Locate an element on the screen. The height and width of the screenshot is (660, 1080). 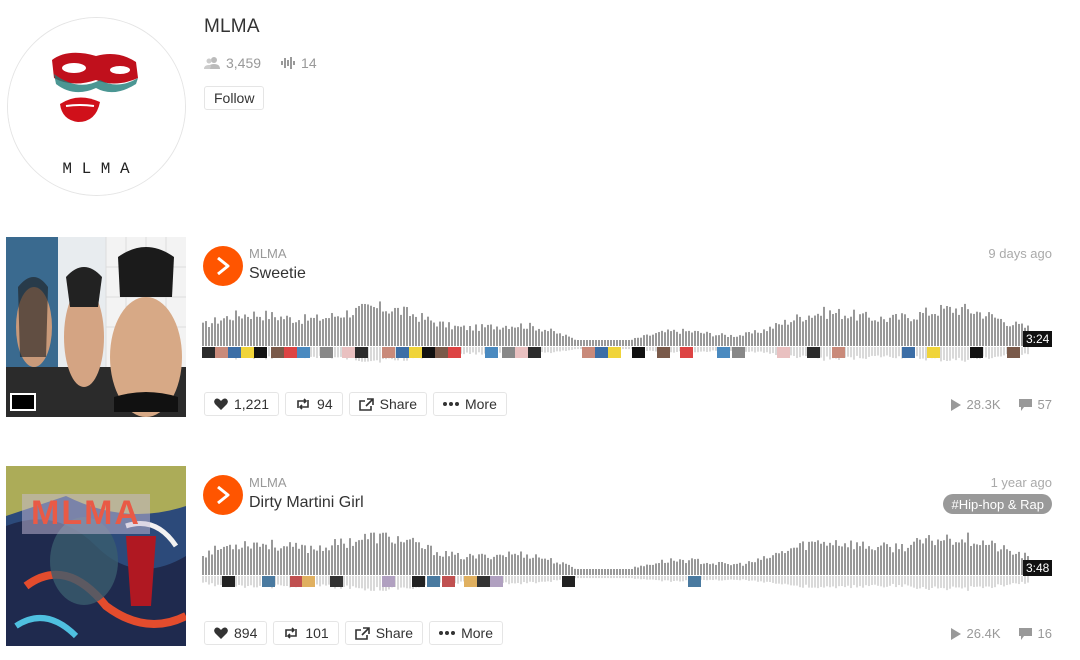
track-cover-art is located at coordinates (96, 327).